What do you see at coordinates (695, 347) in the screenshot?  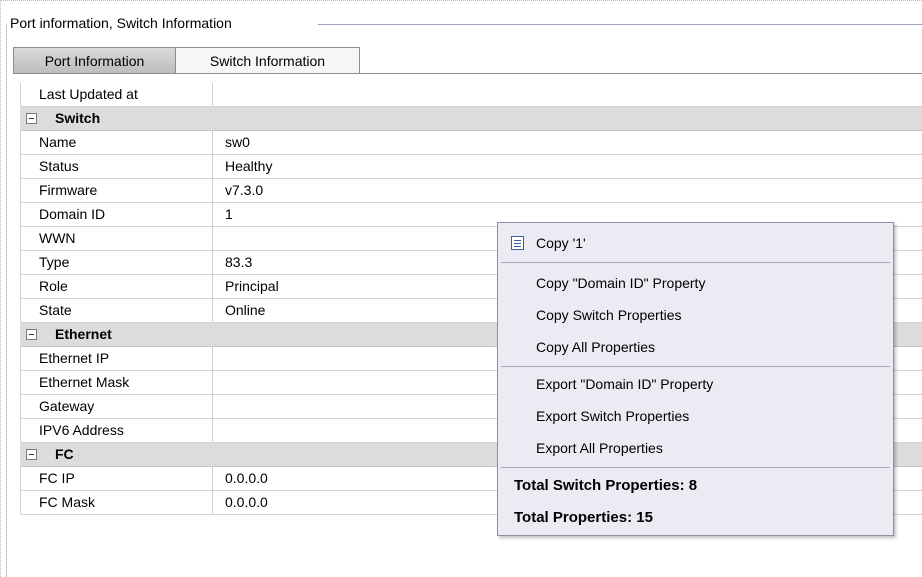 I see `menu-item-copy-all-properties: Copy All Properties` at bounding box center [695, 347].